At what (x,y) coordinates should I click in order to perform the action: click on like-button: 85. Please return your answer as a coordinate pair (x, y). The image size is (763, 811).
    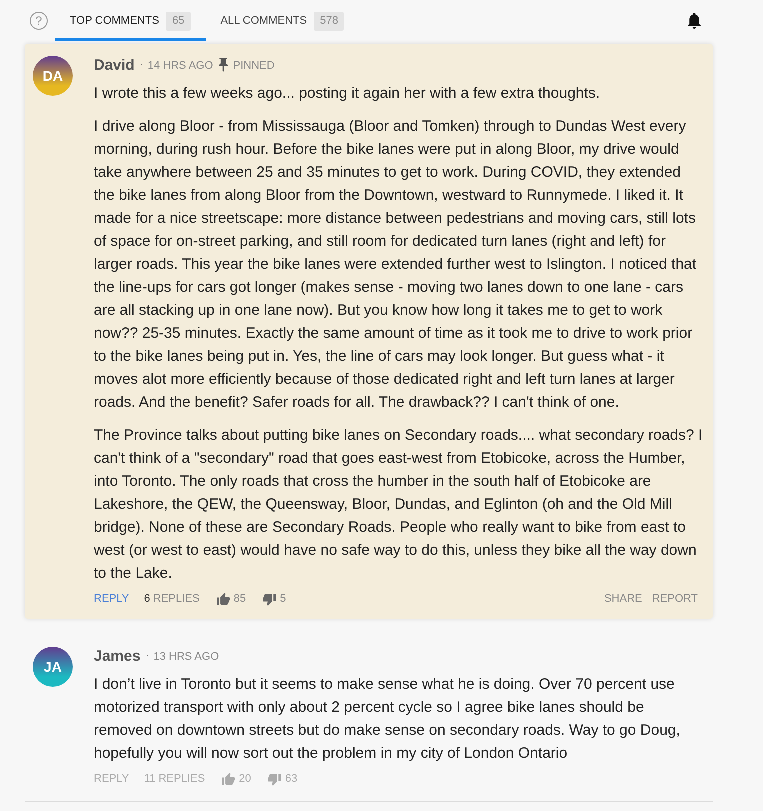
    Looking at the image, I should click on (231, 599).